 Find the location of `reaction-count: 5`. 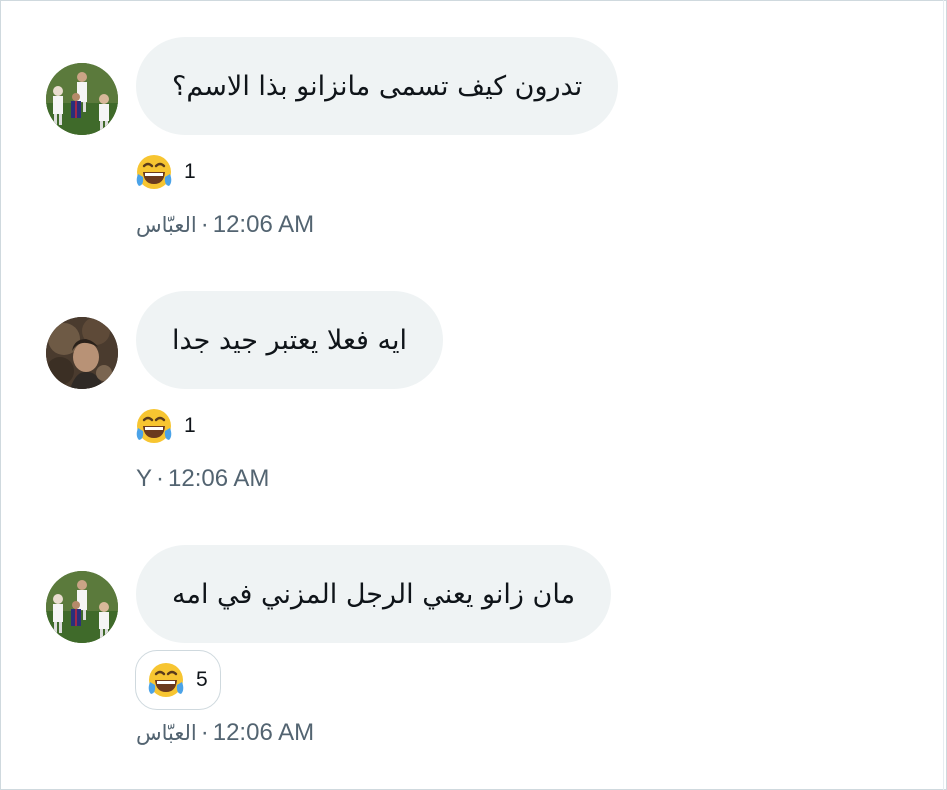

reaction-count: 5 is located at coordinates (202, 679).